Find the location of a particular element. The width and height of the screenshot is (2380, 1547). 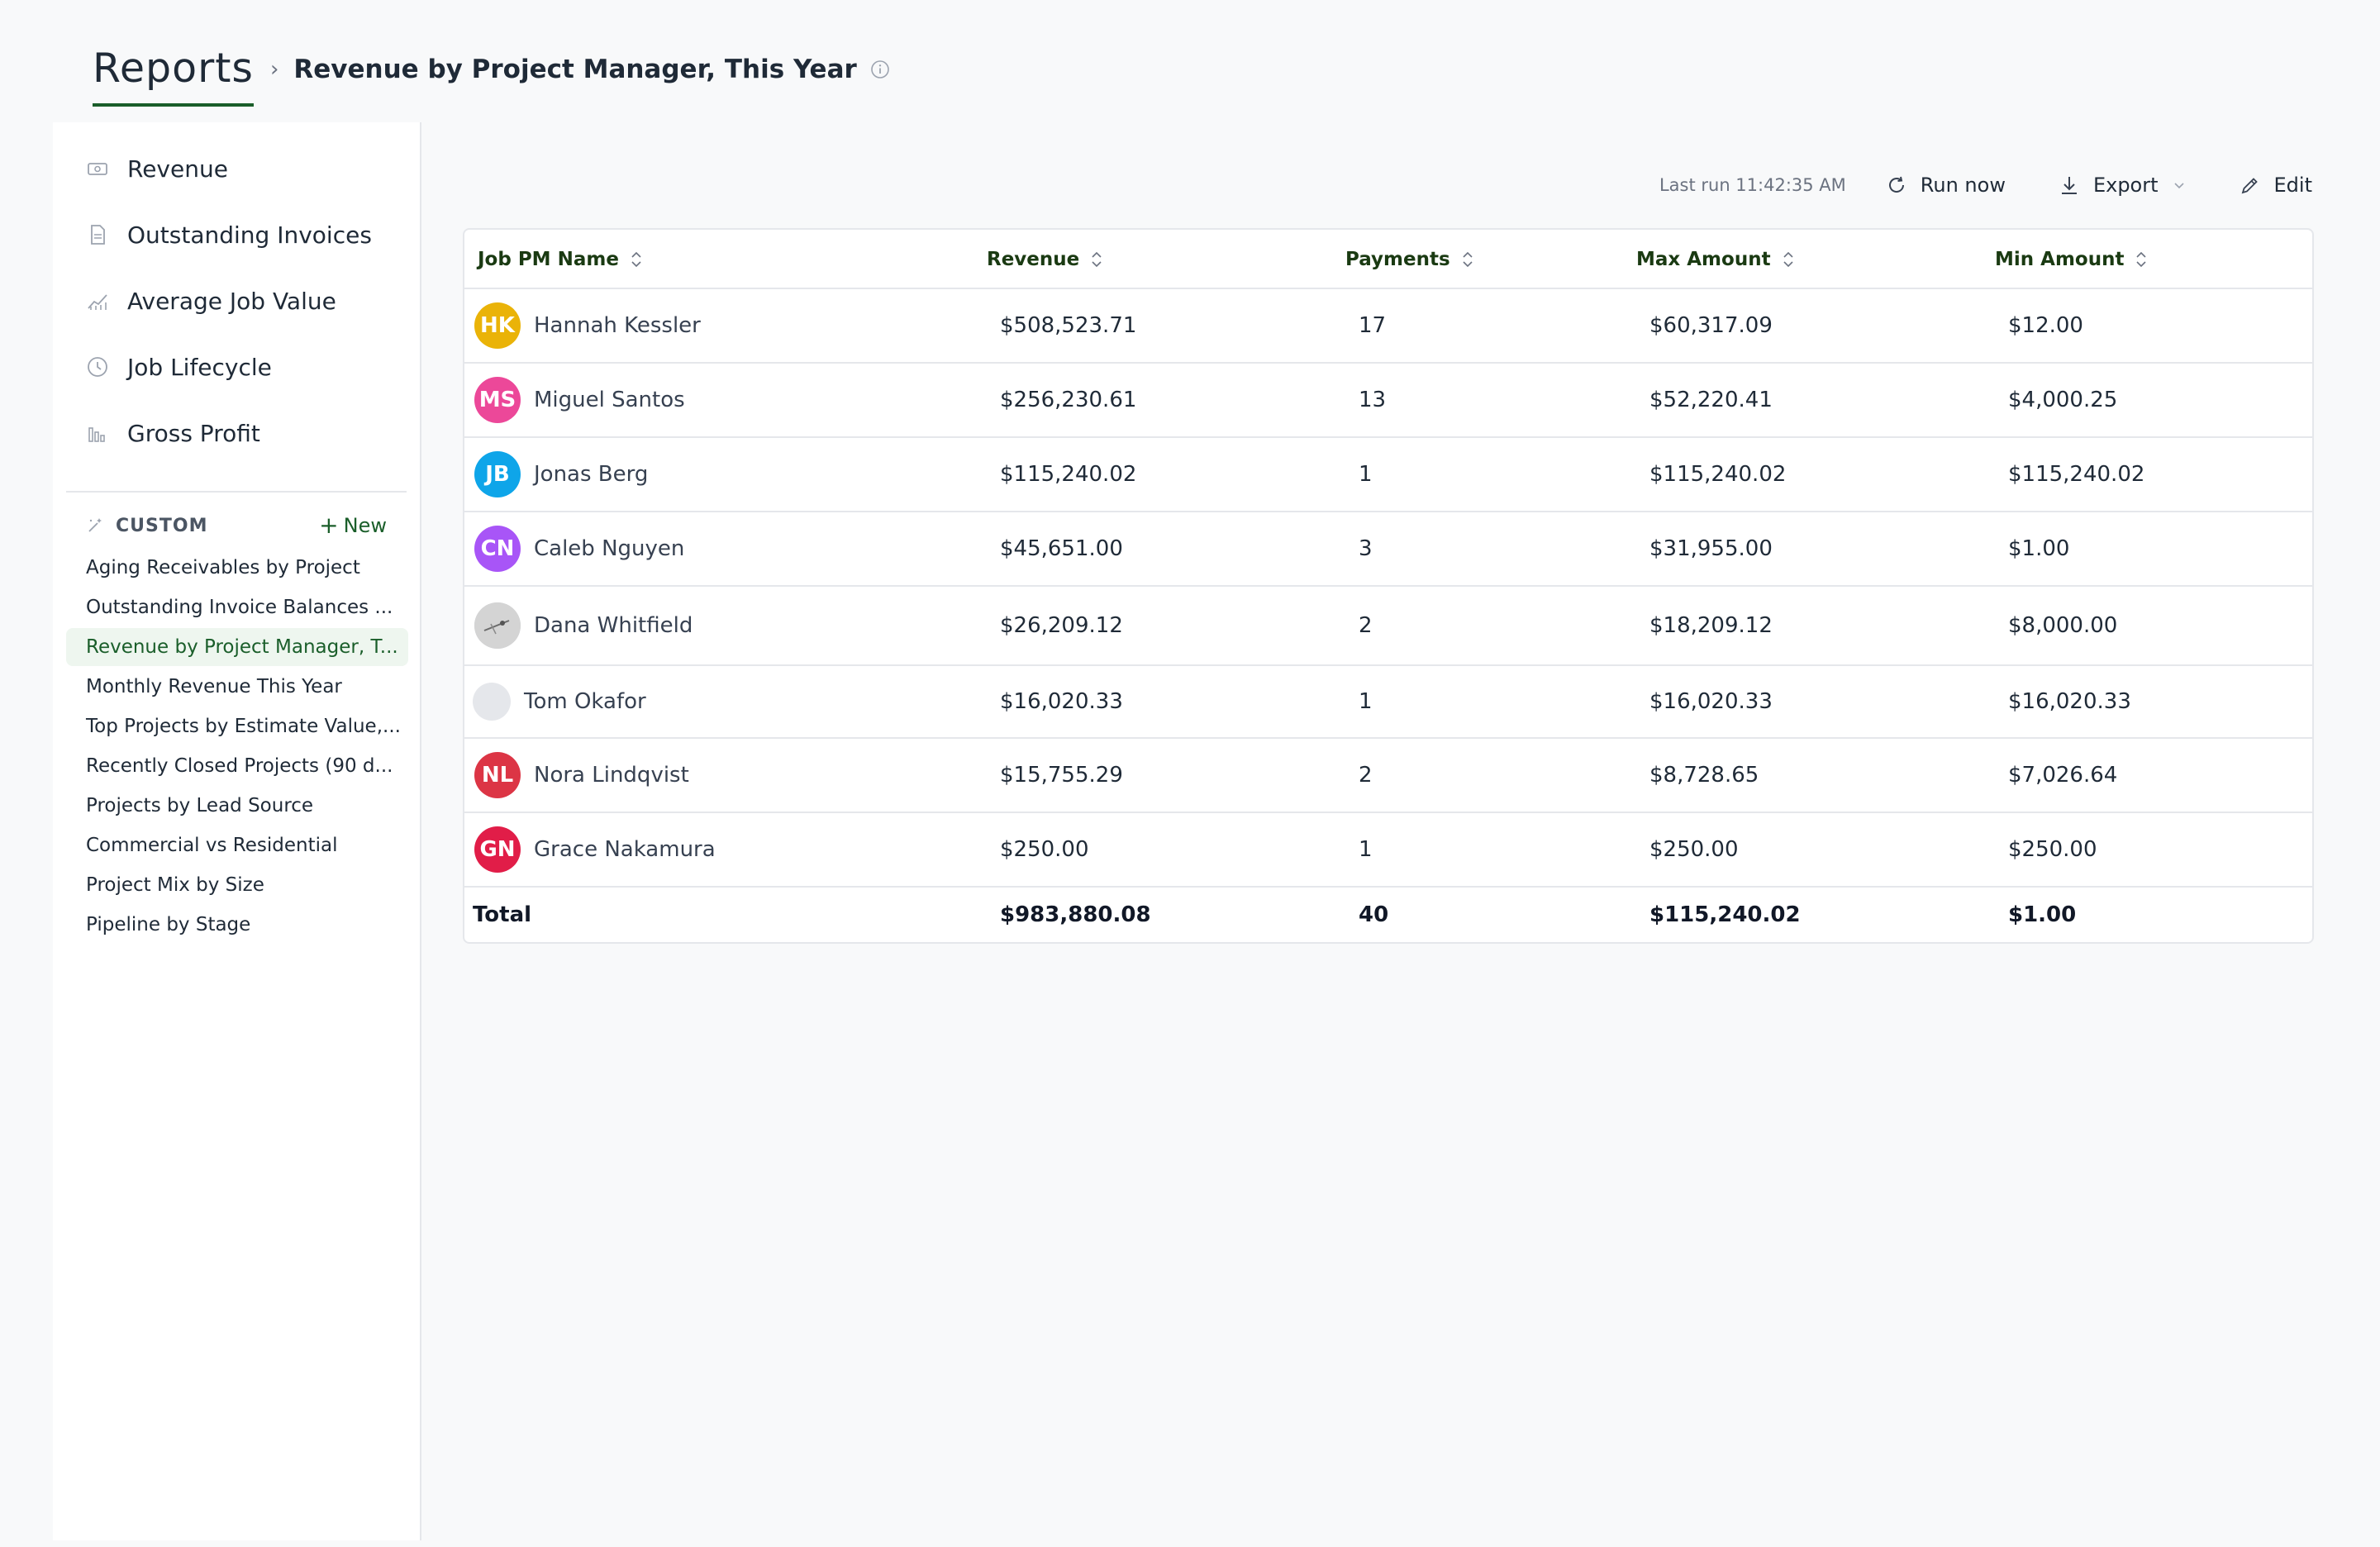

pm-name: Nora Lindqvist is located at coordinates (611, 775).